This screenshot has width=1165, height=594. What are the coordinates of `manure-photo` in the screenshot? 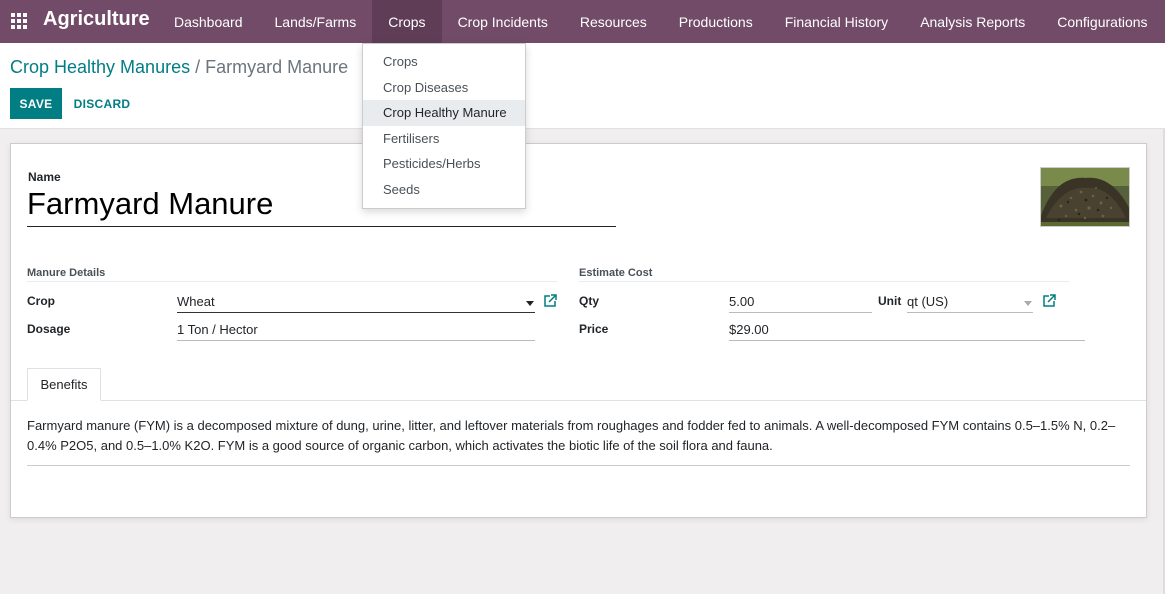 It's located at (1085, 197).